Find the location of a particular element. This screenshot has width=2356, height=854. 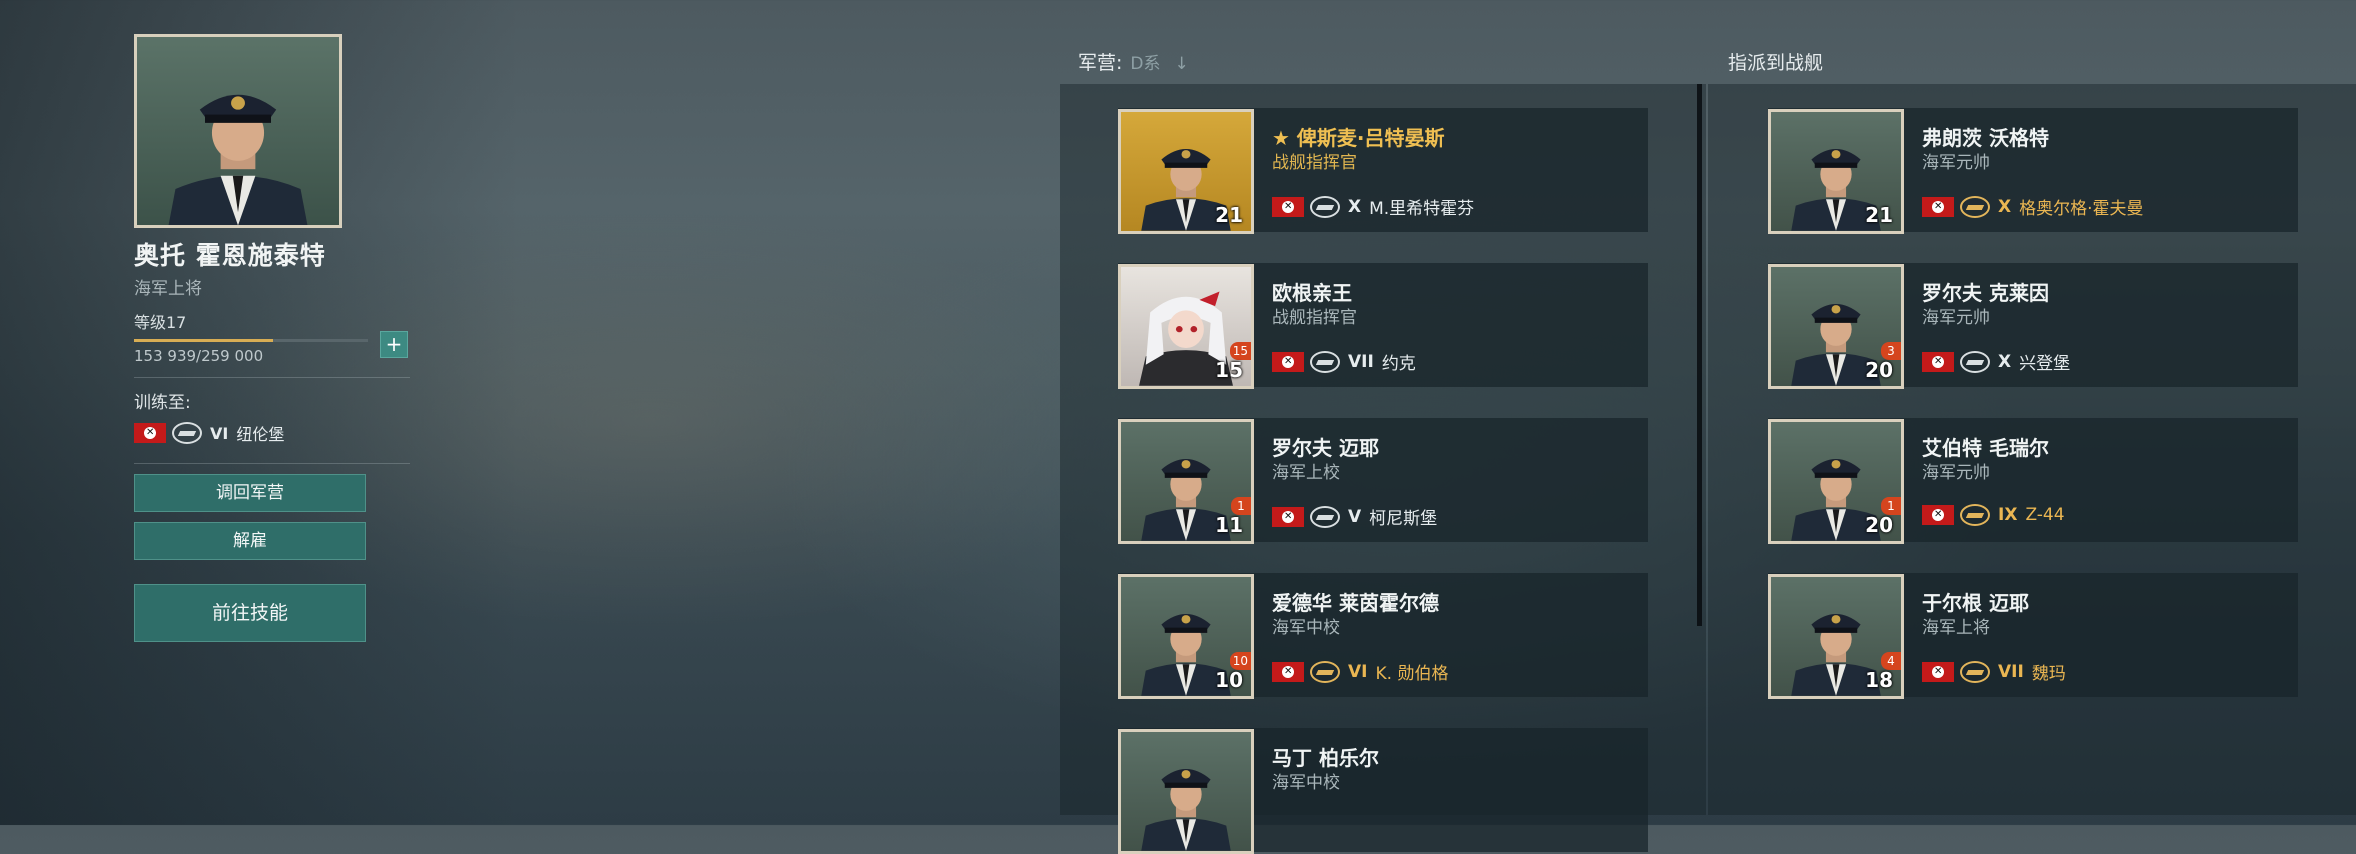

ship-tier: V is located at coordinates (1355, 516).